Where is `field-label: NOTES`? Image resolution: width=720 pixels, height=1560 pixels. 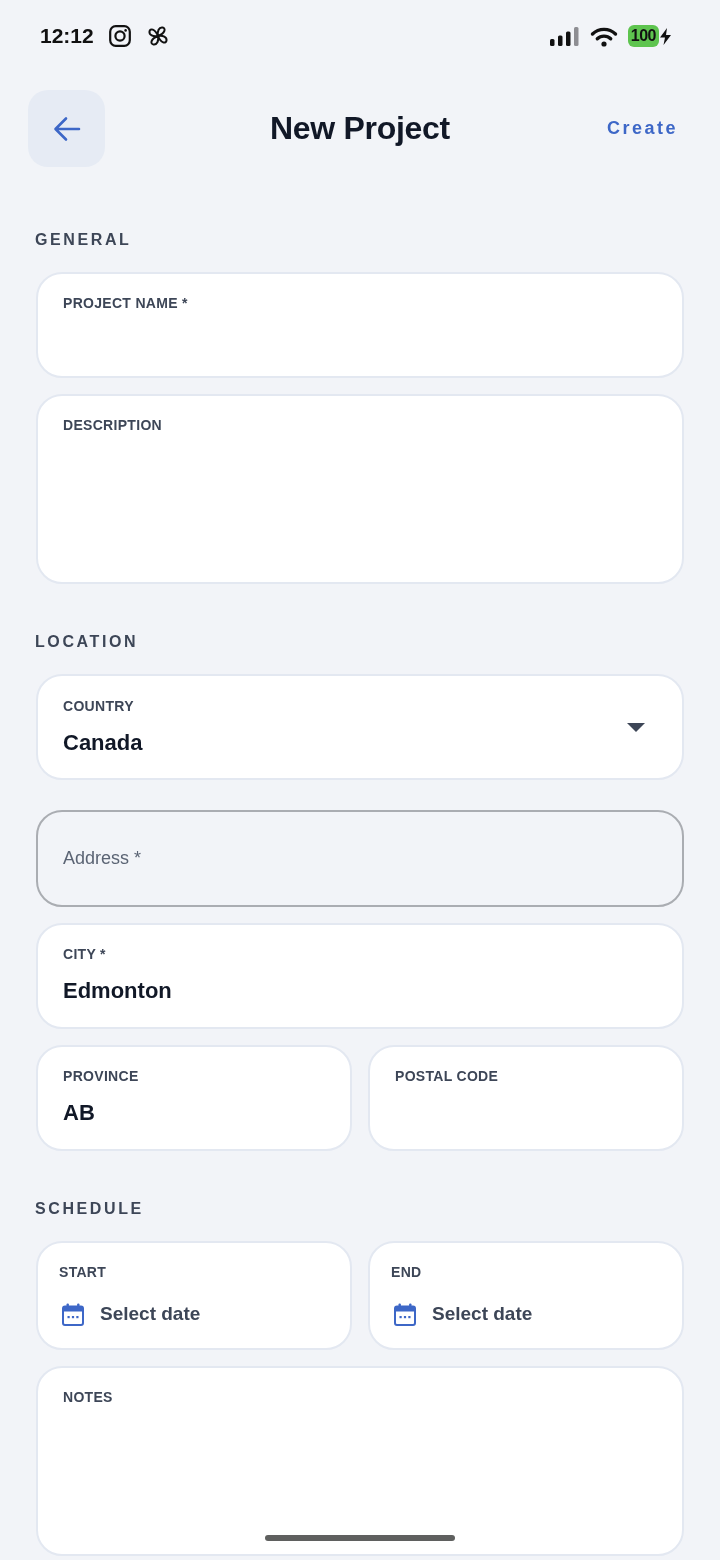 field-label: NOTES is located at coordinates (88, 1397).